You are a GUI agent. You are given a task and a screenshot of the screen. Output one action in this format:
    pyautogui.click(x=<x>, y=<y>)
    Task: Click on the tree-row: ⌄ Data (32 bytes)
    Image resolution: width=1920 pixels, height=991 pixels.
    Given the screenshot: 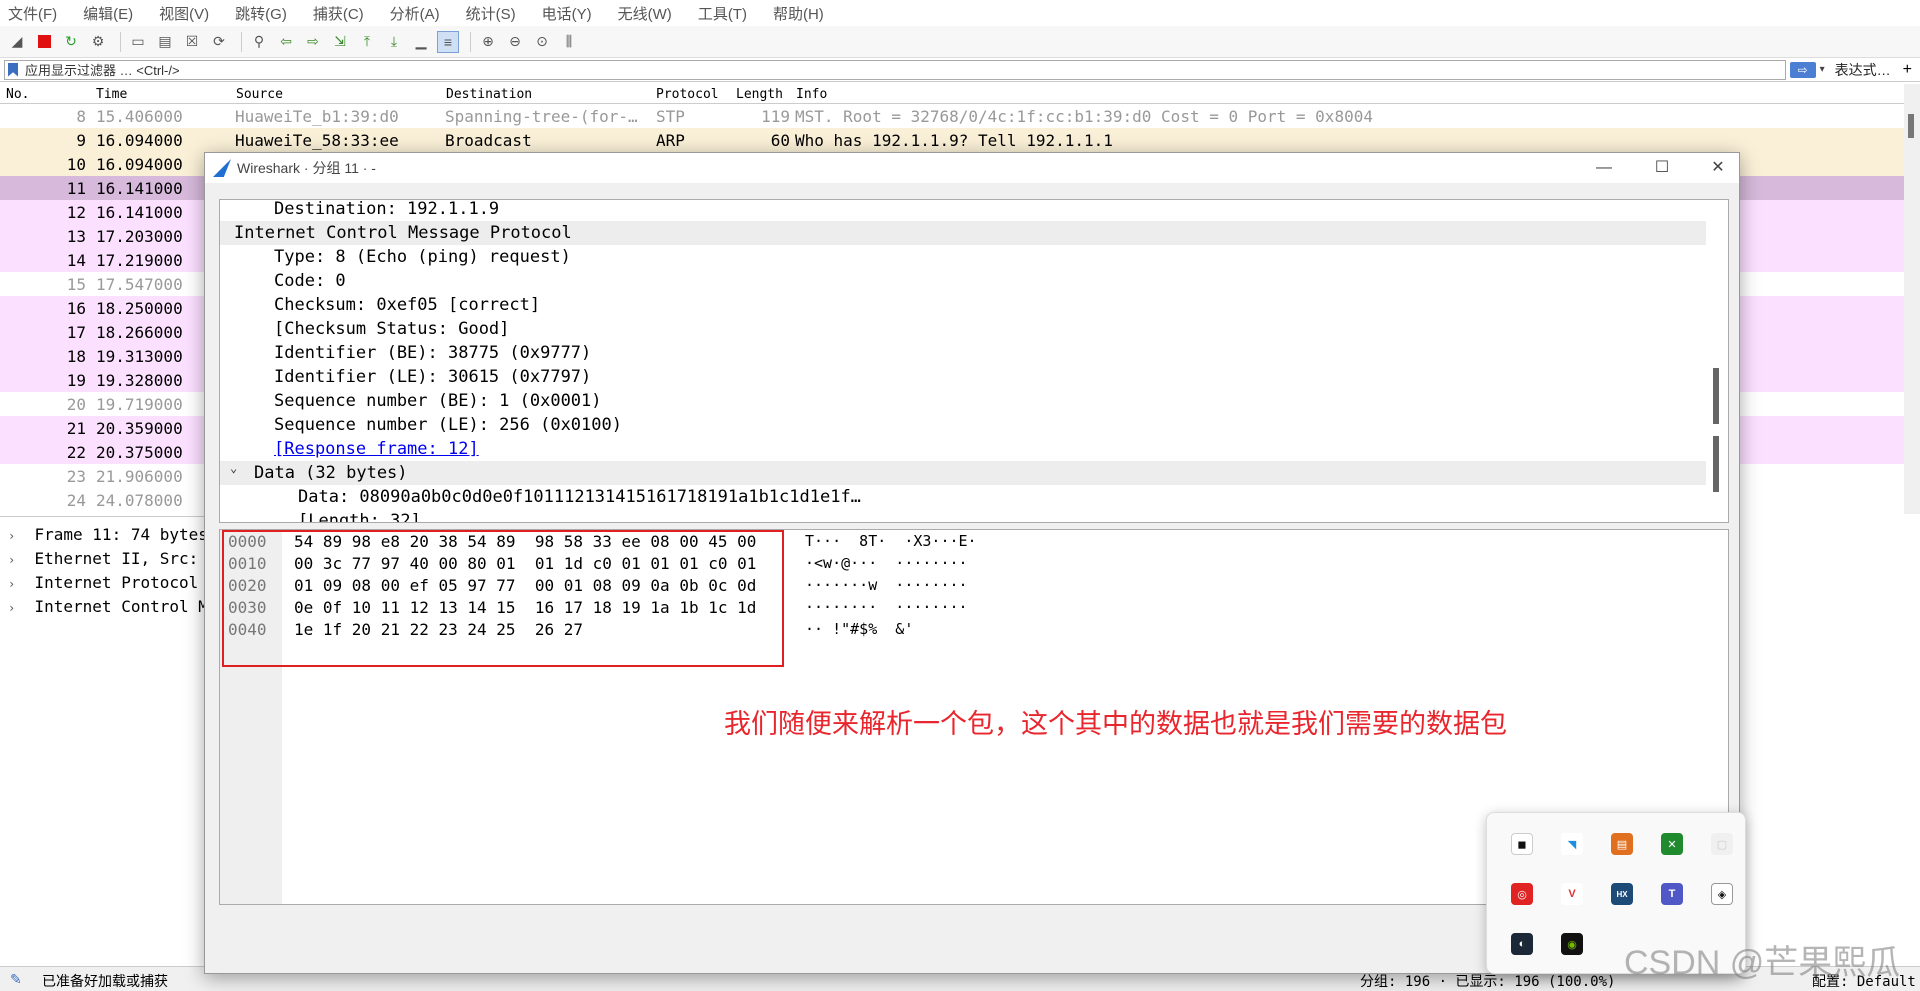 What is the action you would take?
    pyautogui.click(x=963, y=473)
    